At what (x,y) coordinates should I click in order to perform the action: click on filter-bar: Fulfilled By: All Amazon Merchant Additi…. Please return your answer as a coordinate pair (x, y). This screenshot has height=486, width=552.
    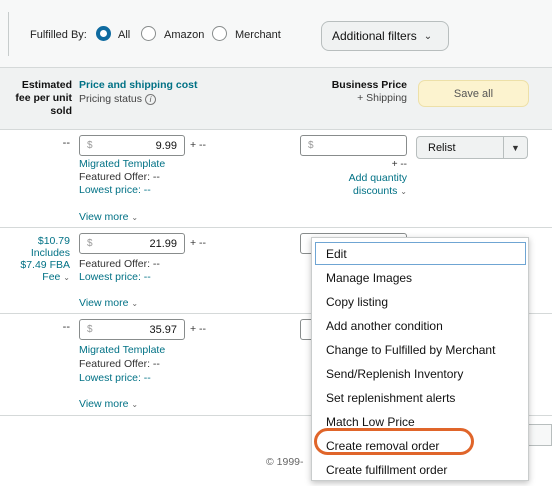
    Looking at the image, I should click on (276, 34).